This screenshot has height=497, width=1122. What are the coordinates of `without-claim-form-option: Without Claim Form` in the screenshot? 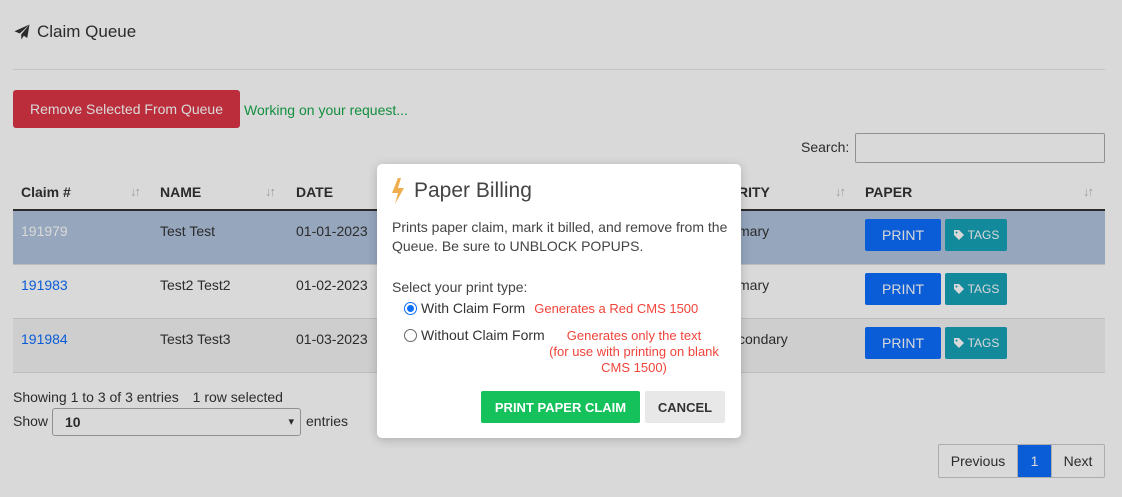 It's located at (474, 335).